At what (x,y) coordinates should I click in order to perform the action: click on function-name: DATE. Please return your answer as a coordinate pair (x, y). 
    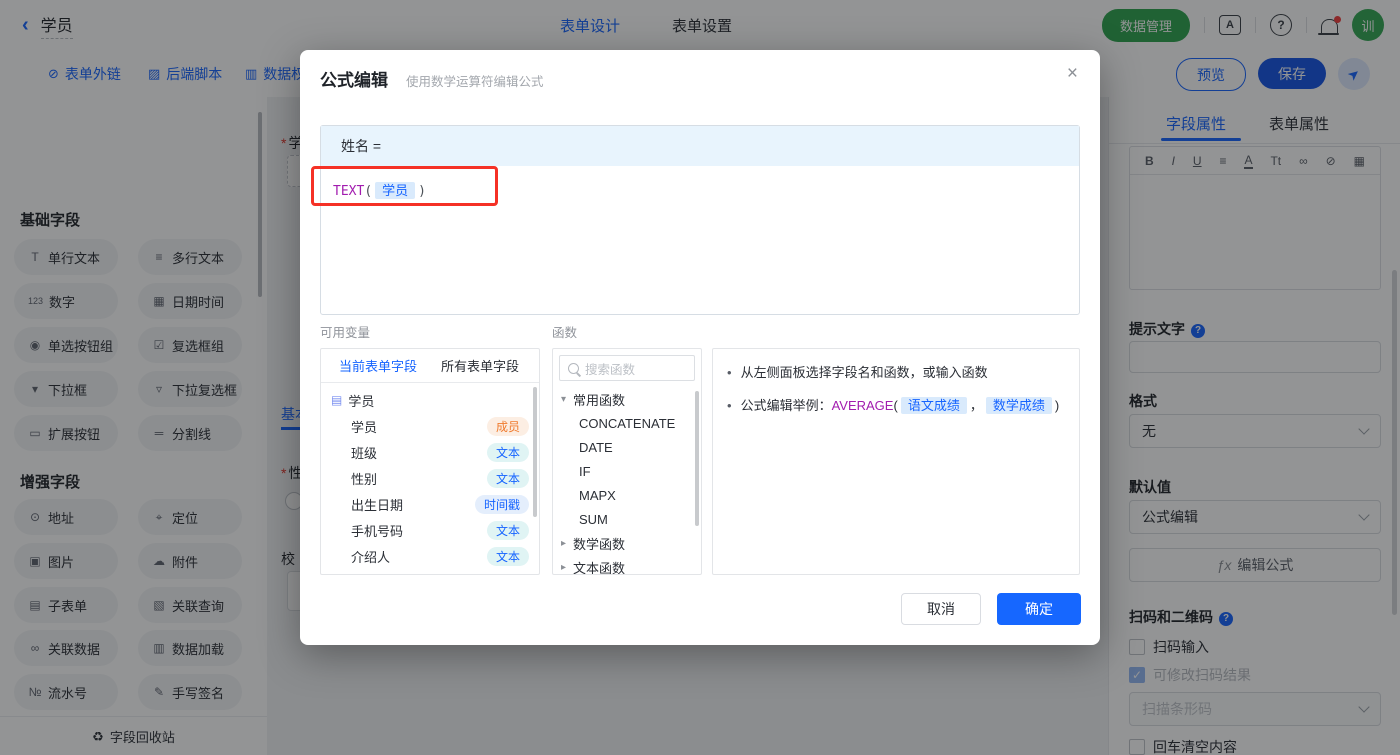
    Looking at the image, I should click on (596, 447).